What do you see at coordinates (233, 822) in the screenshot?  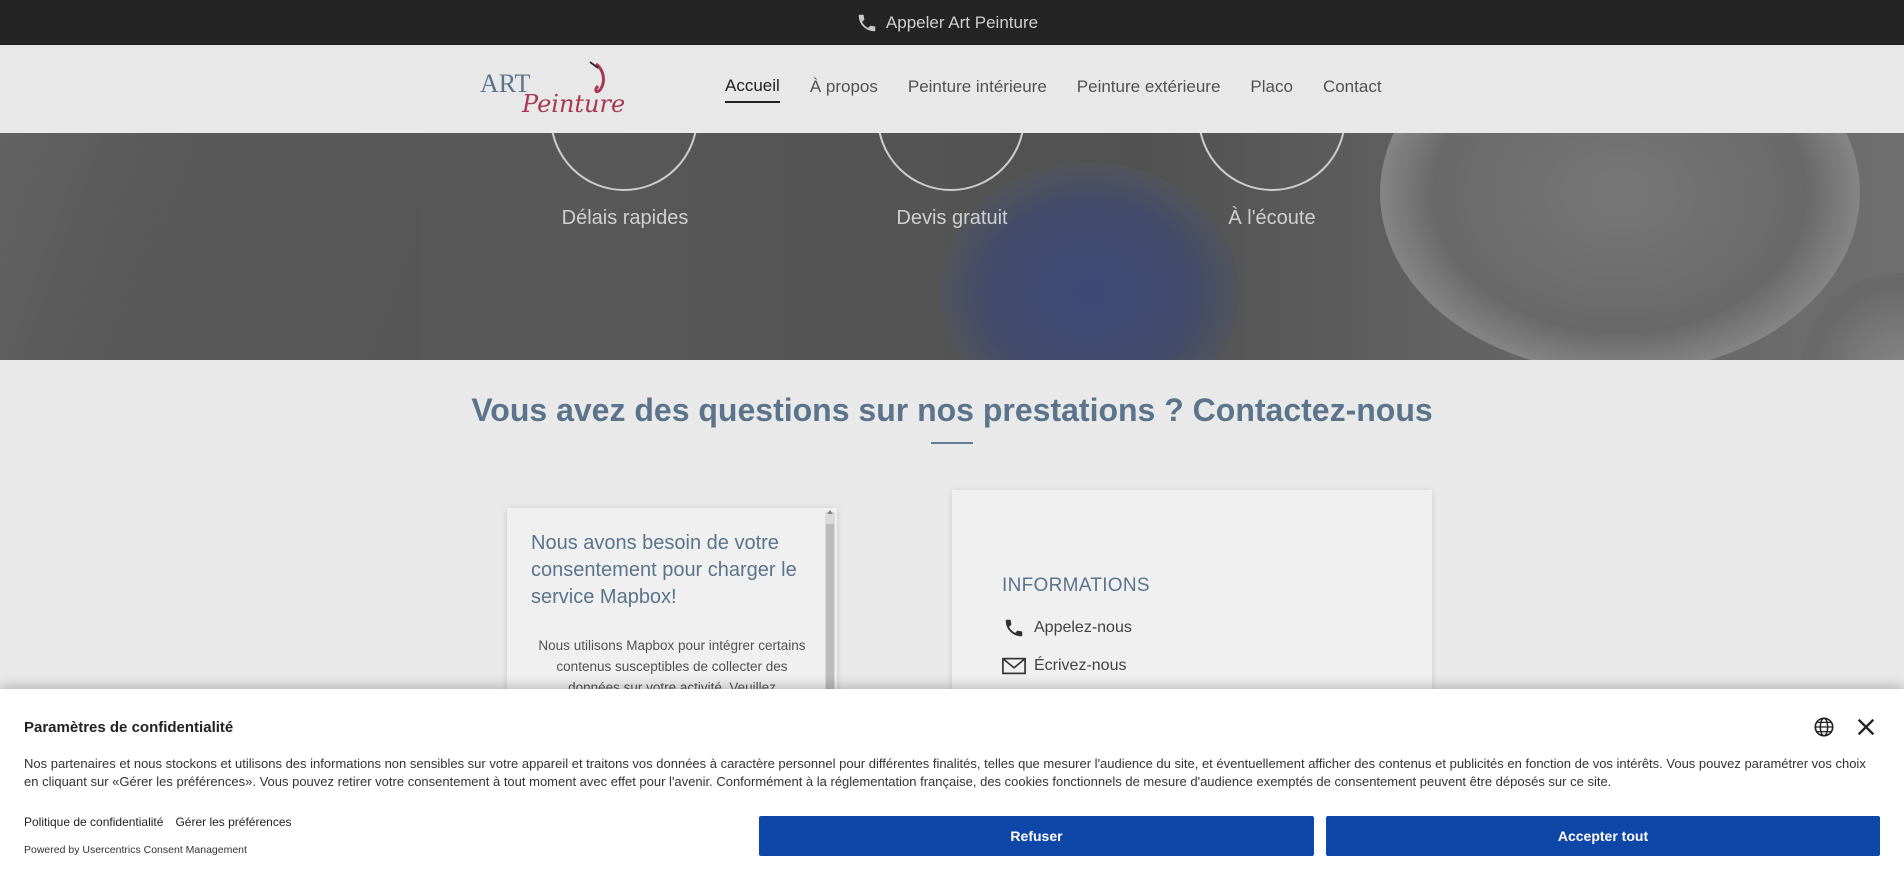 I see `manage-preferences-link: Gérer les préférences` at bounding box center [233, 822].